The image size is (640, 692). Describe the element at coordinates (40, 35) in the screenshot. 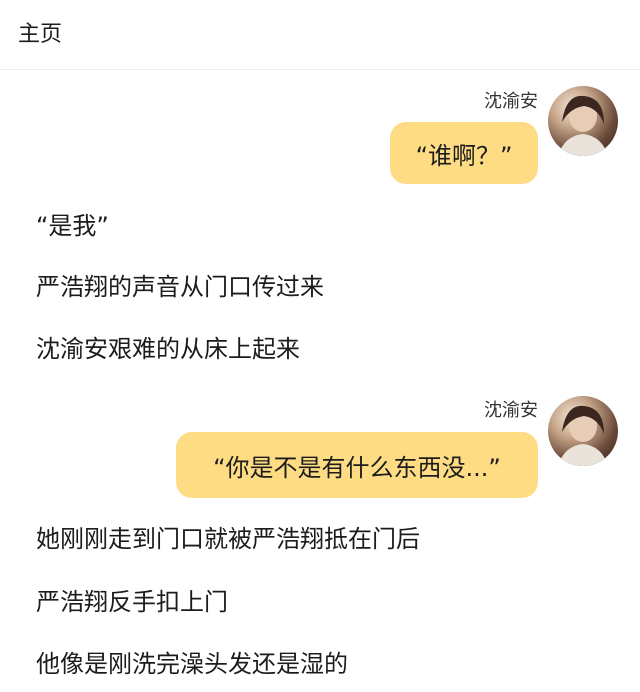

I see `page-title: 主页` at that location.